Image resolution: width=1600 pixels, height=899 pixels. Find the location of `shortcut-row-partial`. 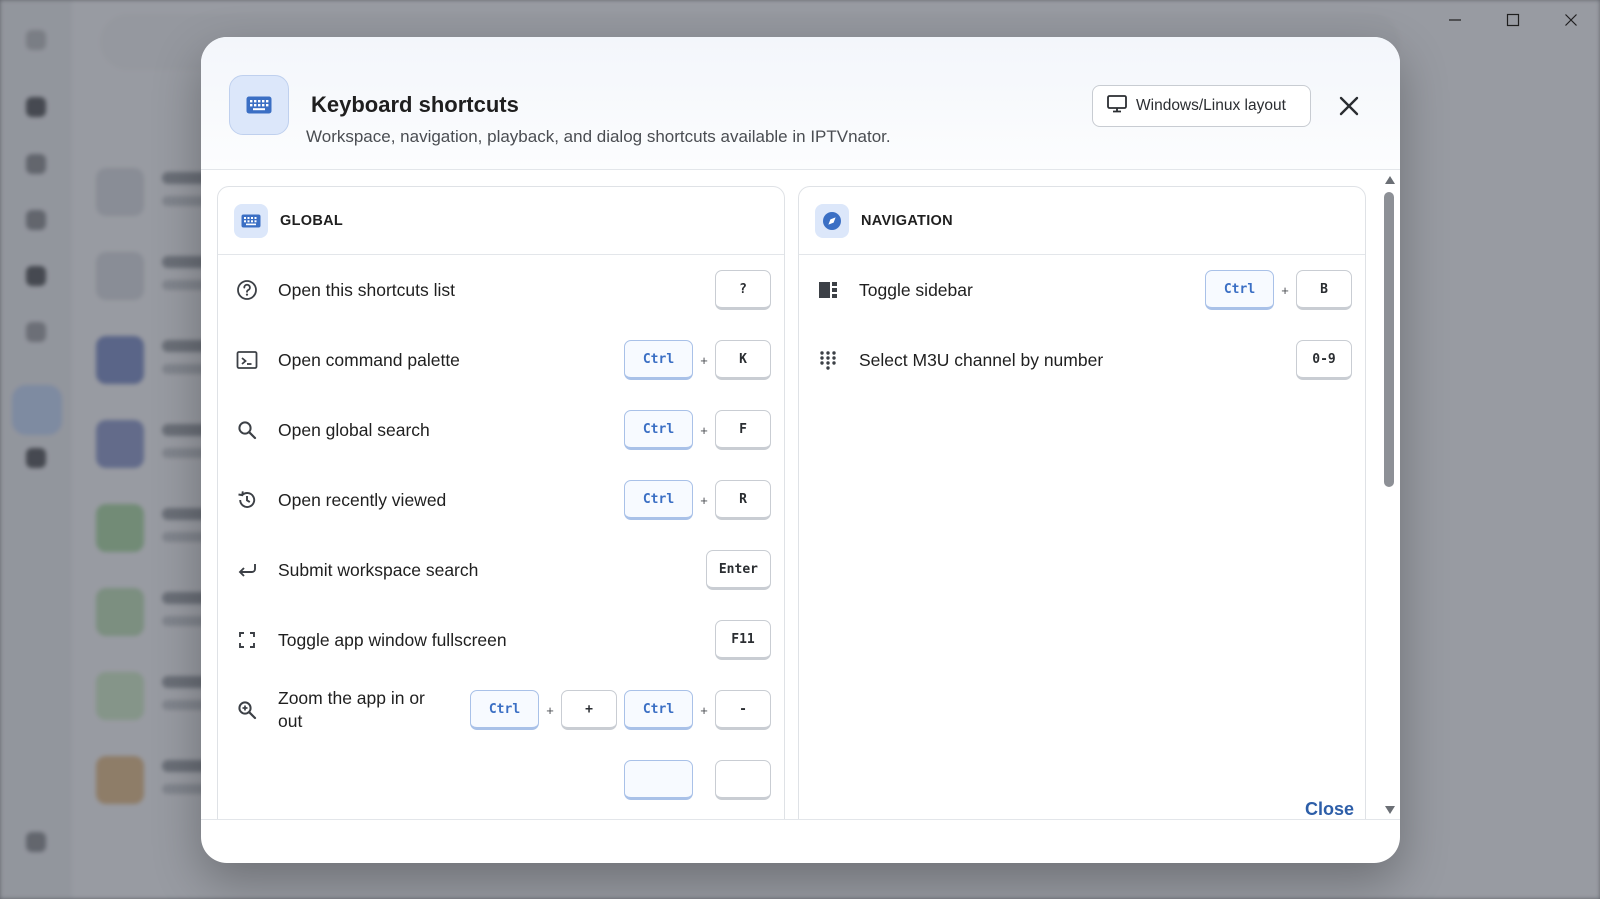

shortcut-row-partial is located at coordinates (501, 780).